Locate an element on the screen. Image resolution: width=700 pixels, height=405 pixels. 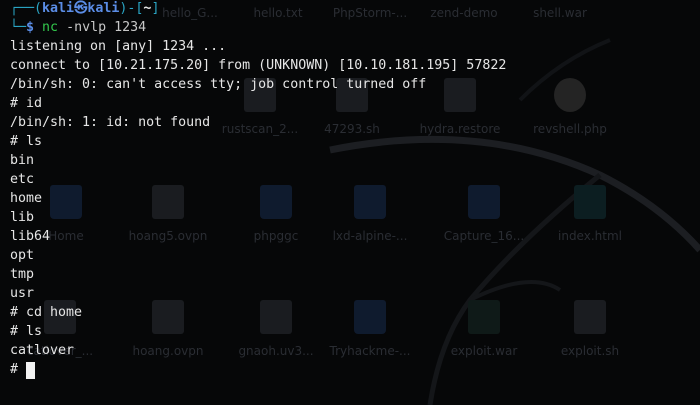
output-line: lib64 is located at coordinates (30, 236).